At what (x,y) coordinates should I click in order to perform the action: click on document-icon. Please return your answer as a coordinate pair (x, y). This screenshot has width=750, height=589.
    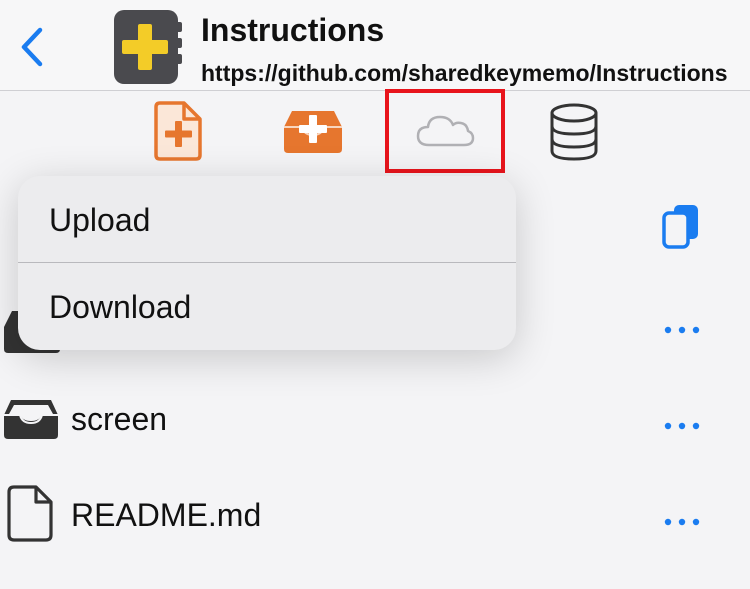
    Looking at the image, I should click on (30, 513).